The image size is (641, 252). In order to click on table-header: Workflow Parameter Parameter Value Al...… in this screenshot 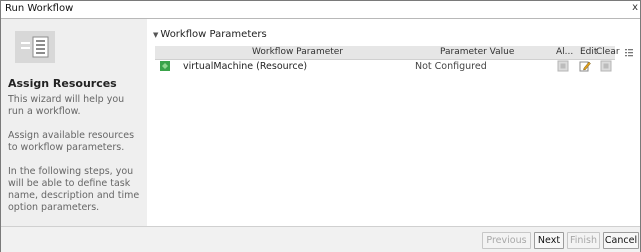, I will do `click(387, 53)`.